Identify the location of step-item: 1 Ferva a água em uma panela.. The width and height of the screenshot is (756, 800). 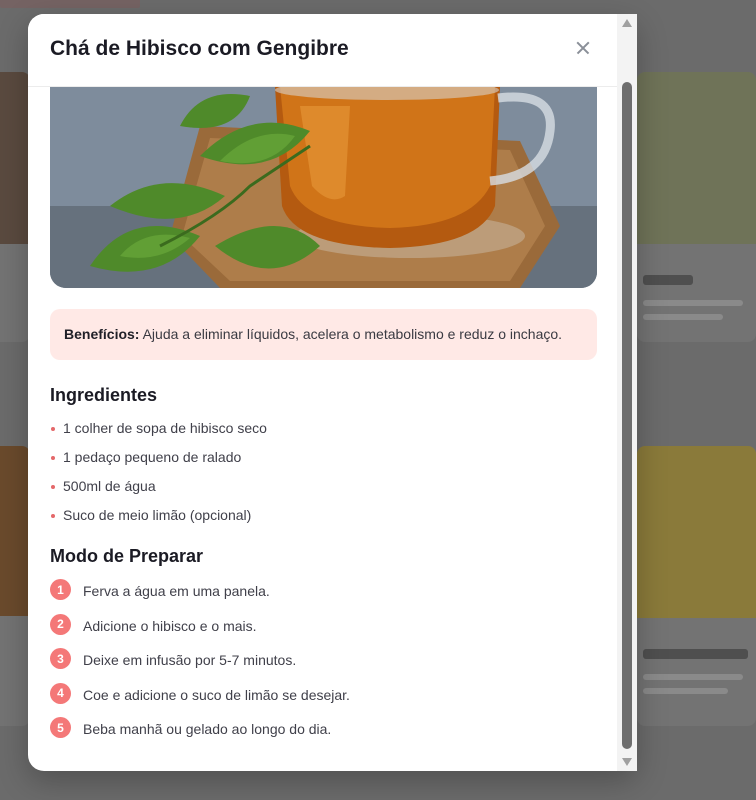
(323, 596).